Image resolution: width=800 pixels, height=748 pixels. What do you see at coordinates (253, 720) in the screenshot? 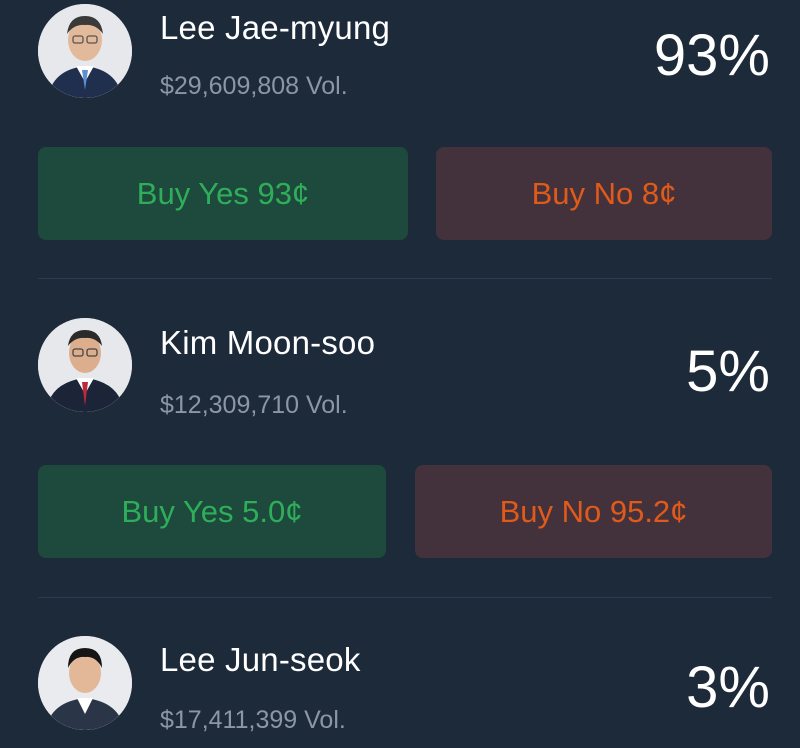
I see `candidate-volume: $17,411,399 Vol.` at bounding box center [253, 720].